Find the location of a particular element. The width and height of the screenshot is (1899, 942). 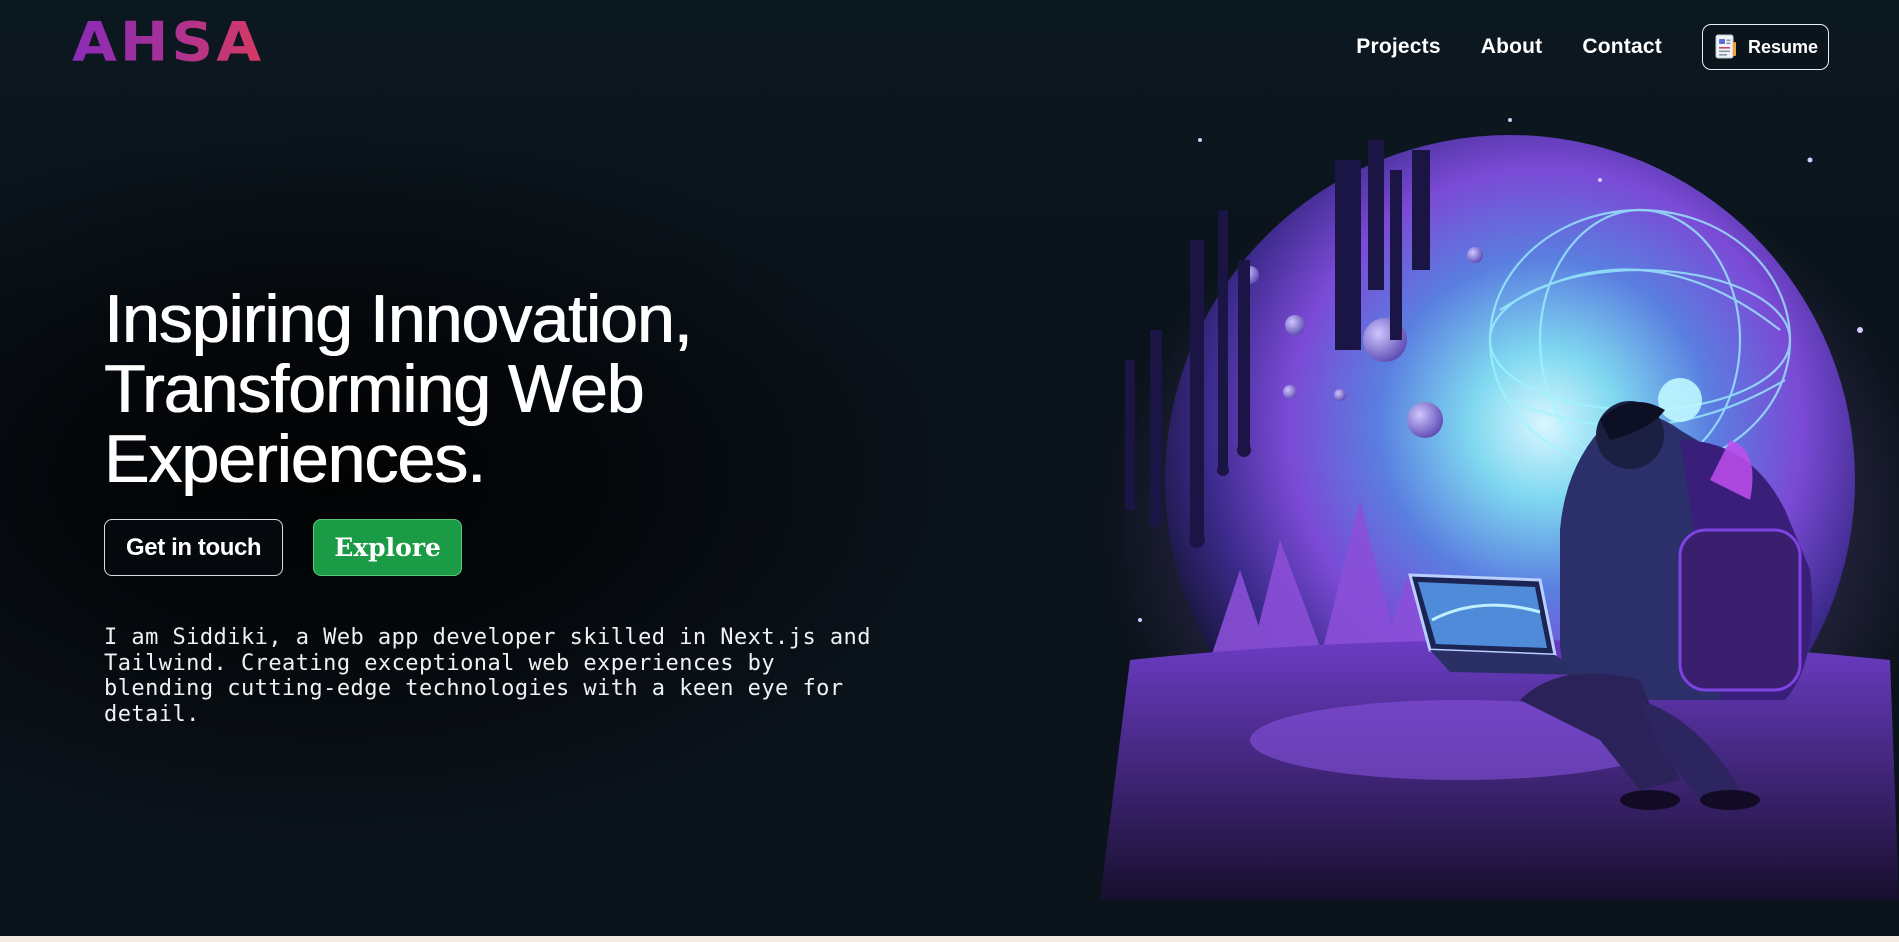

main-nav: Projects About Contact Resume is located at coordinates (1592, 47).